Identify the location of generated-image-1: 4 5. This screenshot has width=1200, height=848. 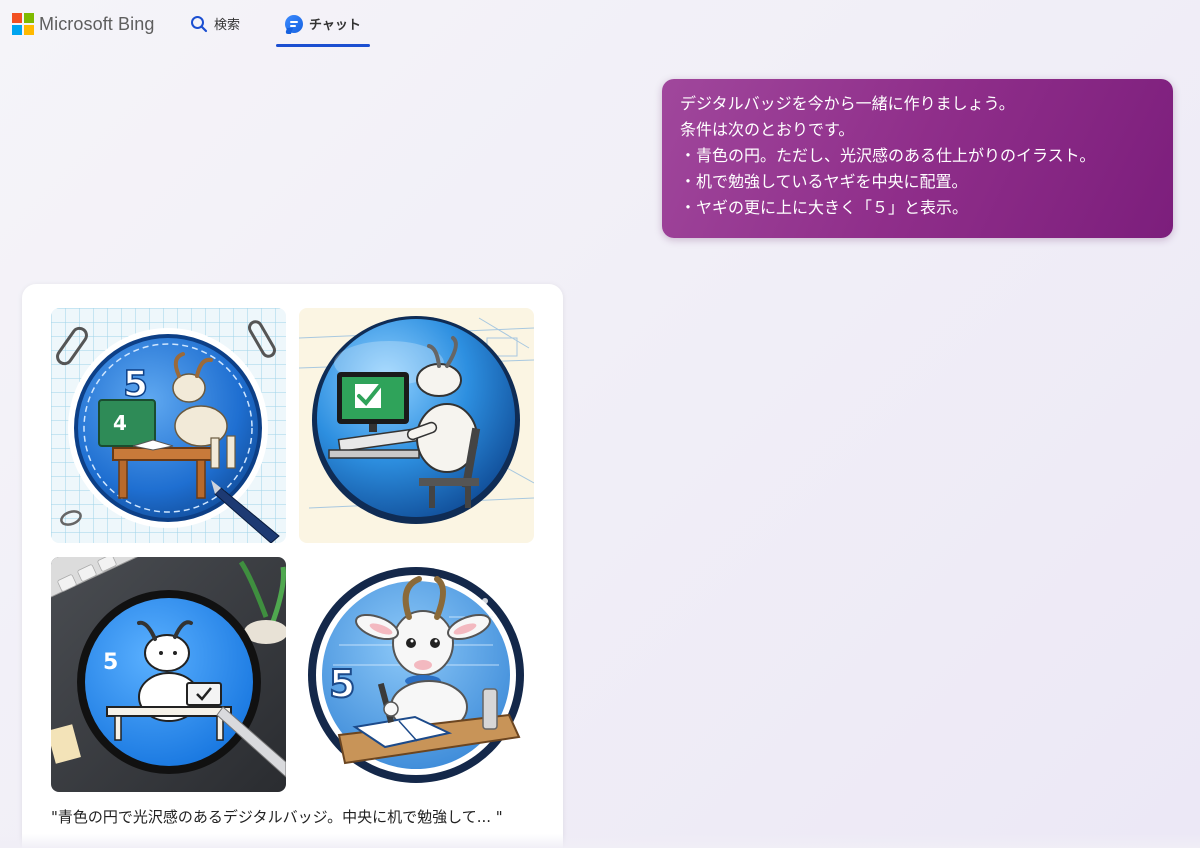
(168, 425).